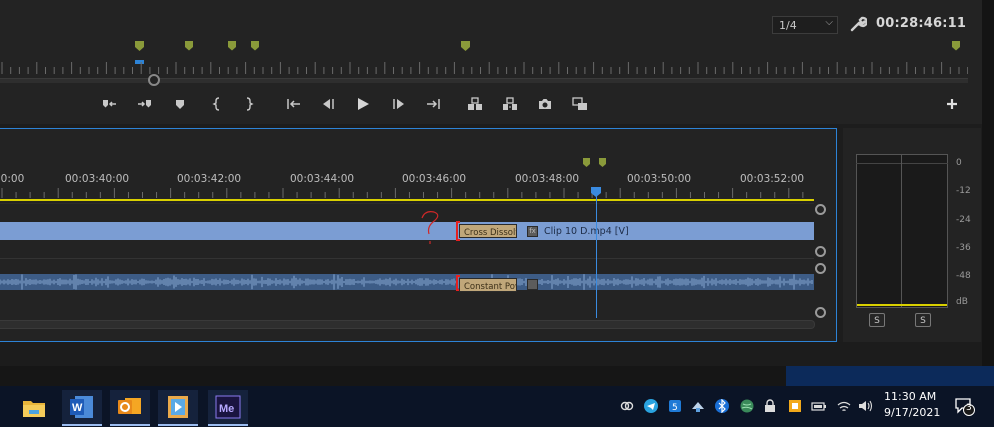 Image resolution: width=994 pixels, height=427 pixels. Describe the element at coordinates (963, 191) in the screenshot. I see `db-label: -12` at that location.